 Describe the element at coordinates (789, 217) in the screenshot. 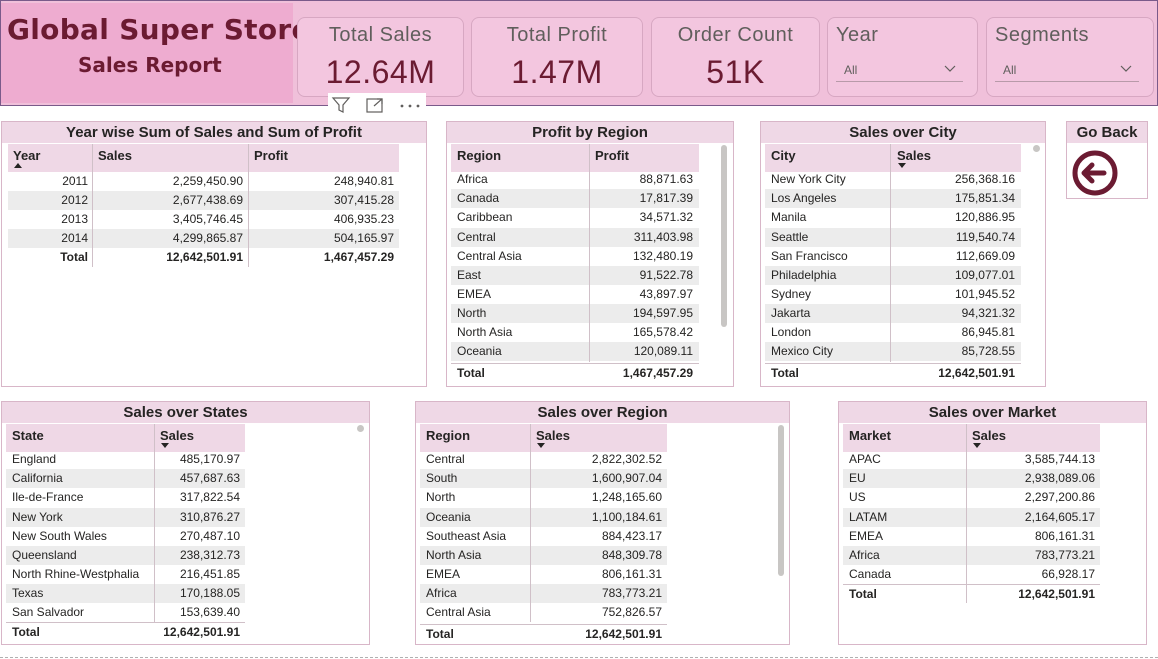

I see `city-cell: Manila` at that location.